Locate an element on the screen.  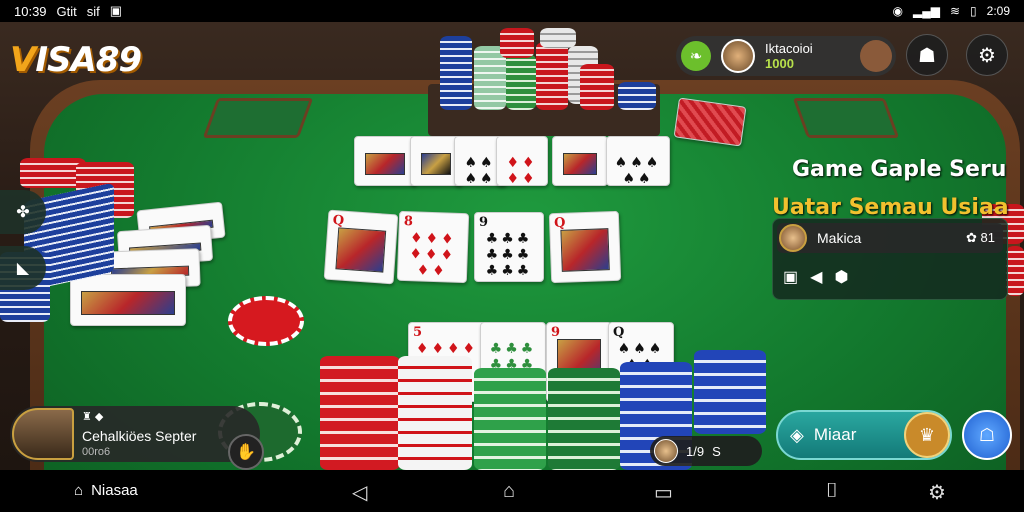
bubble-icon: ◈ is located at coordinates (797, 434).